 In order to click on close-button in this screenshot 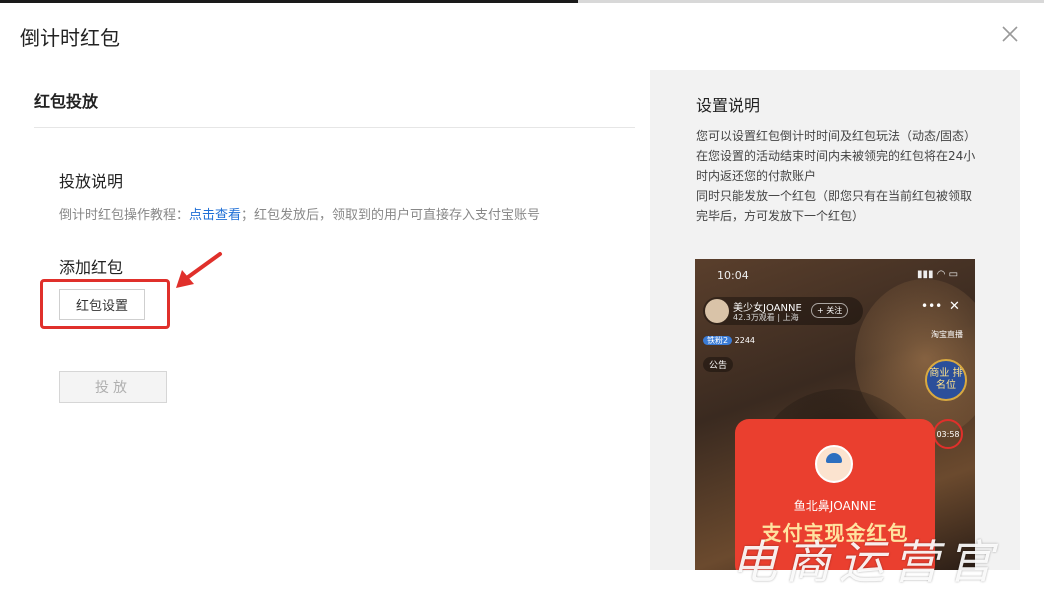, I will do `click(1010, 34)`.